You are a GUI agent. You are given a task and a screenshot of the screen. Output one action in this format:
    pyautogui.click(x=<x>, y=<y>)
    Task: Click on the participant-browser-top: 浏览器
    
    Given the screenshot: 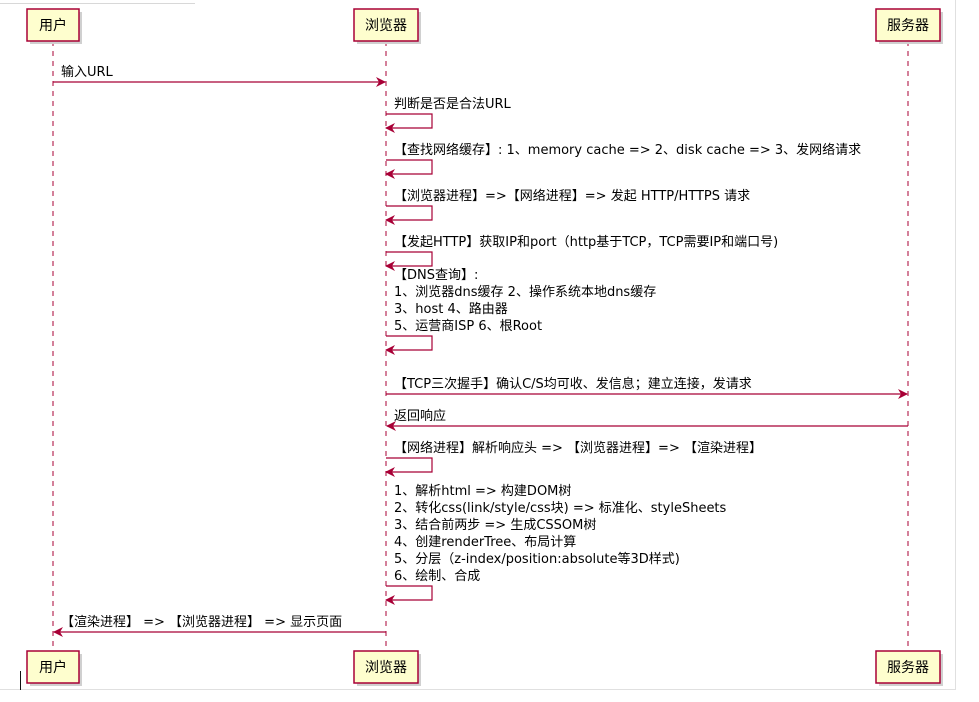 What is the action you would take?
    pyautogui.click(x=387, y=26)
    